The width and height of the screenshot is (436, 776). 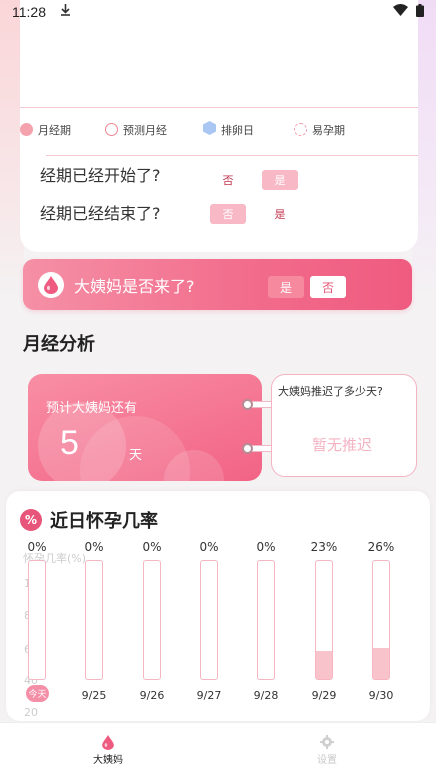 I want to click on banner-yes-button: 是, so click(x=286, y=287).